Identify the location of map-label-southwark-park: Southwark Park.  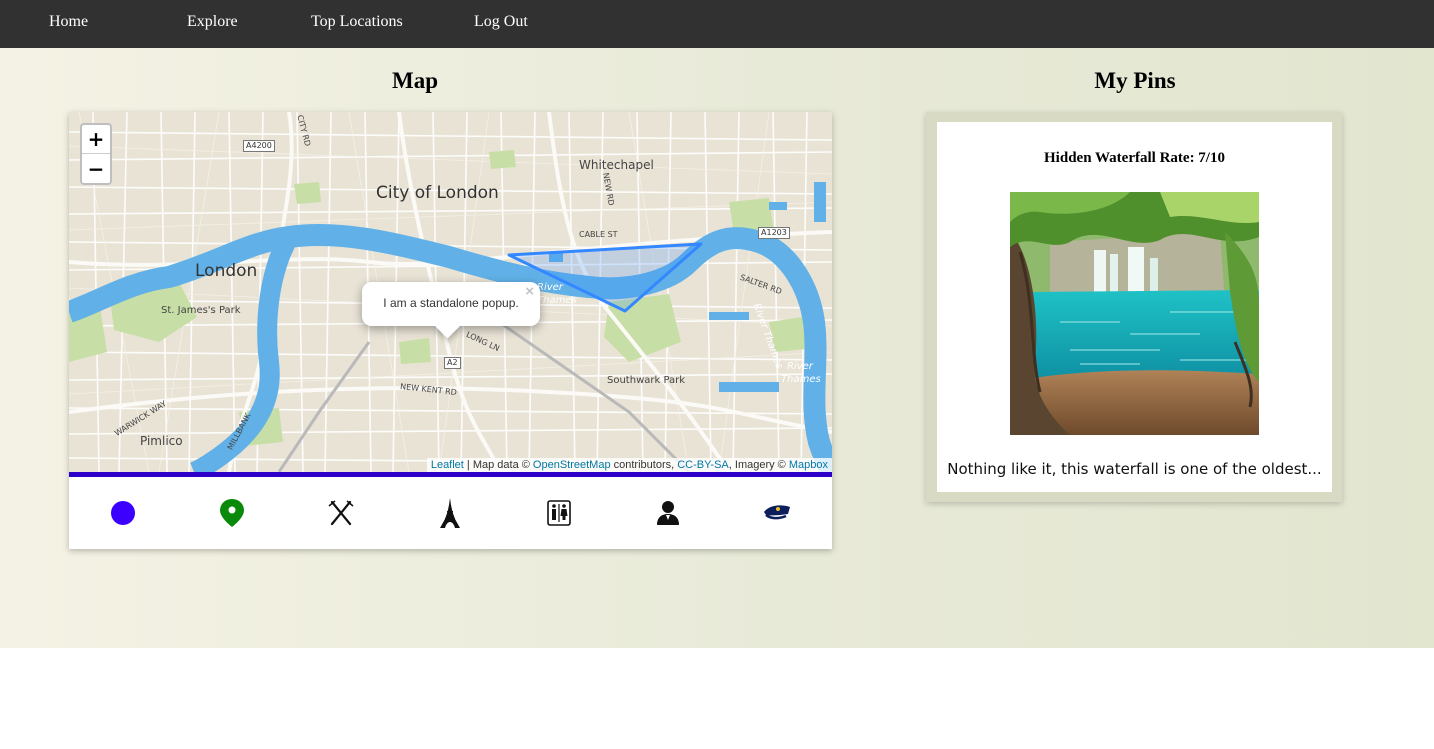
(646, 380).